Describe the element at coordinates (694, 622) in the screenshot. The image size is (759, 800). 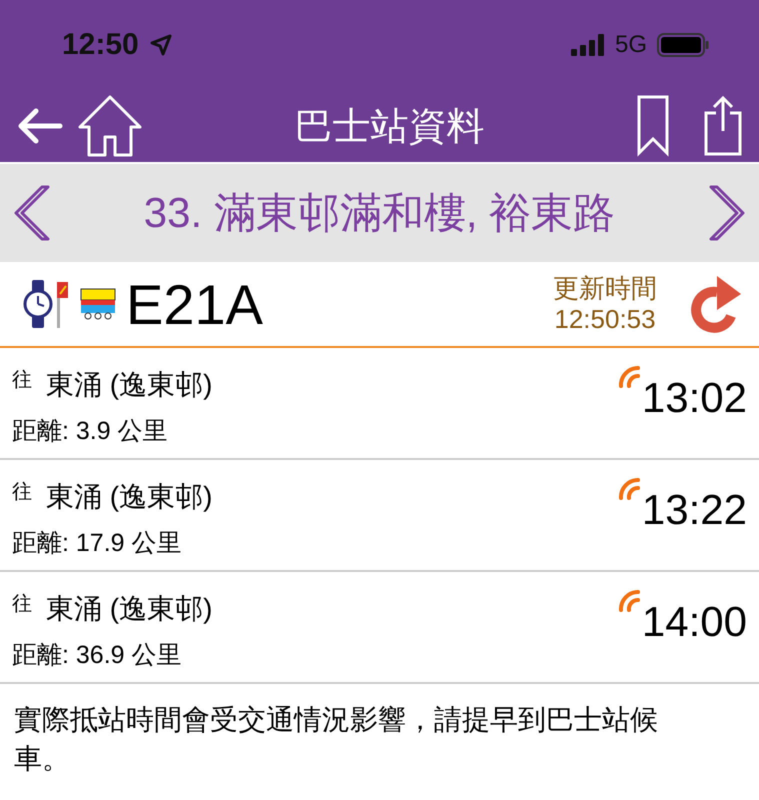
I see `arrival-time: 14:00` at that location.